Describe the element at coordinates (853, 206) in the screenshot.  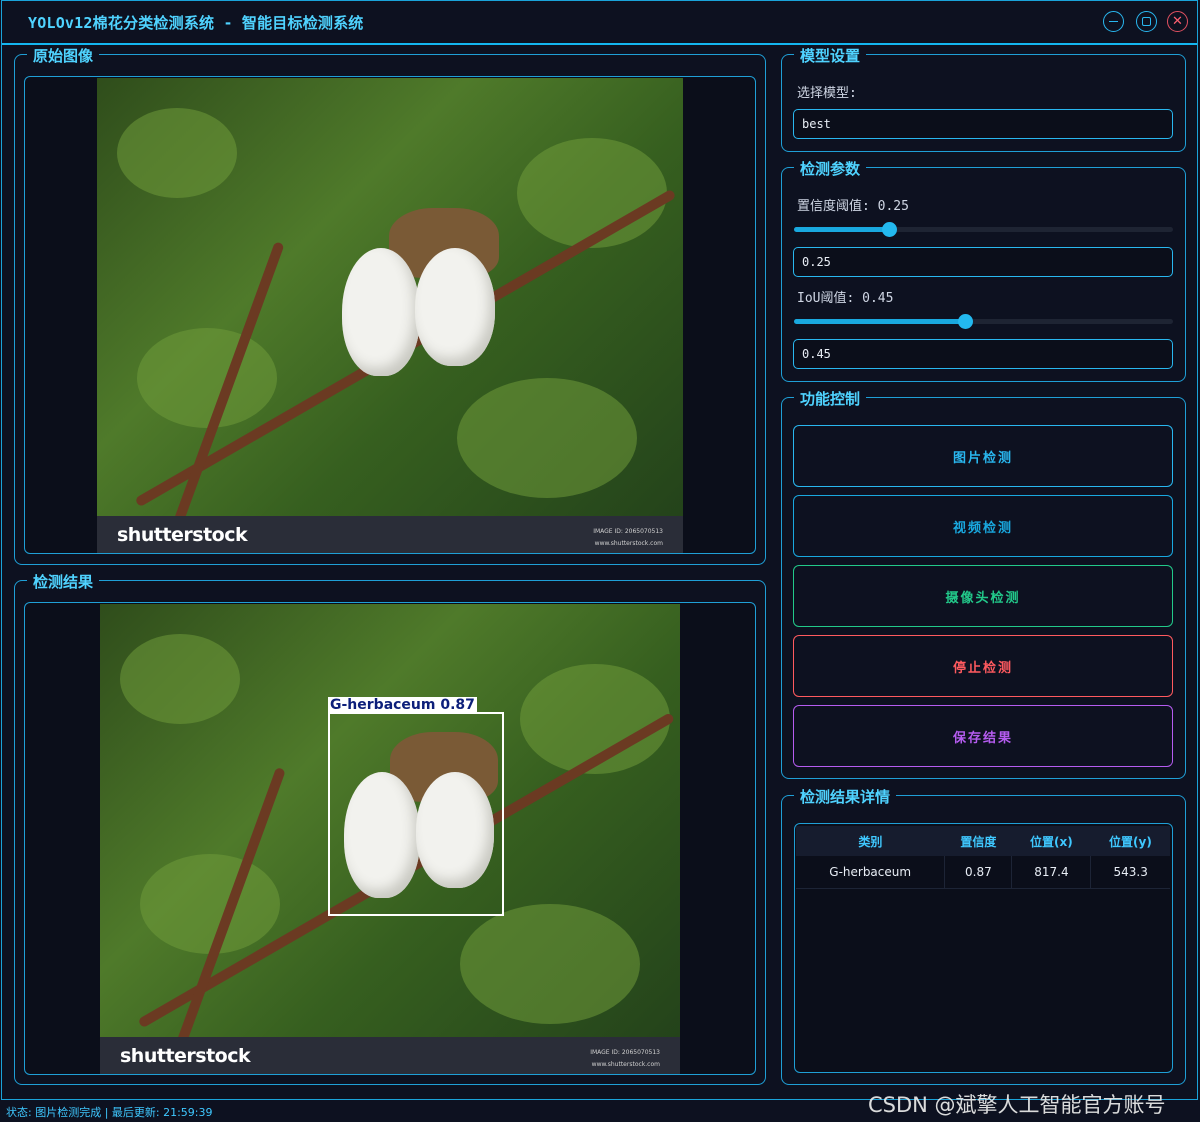
I see `confidence-label: 置信度阈值: 0.25` at that location.